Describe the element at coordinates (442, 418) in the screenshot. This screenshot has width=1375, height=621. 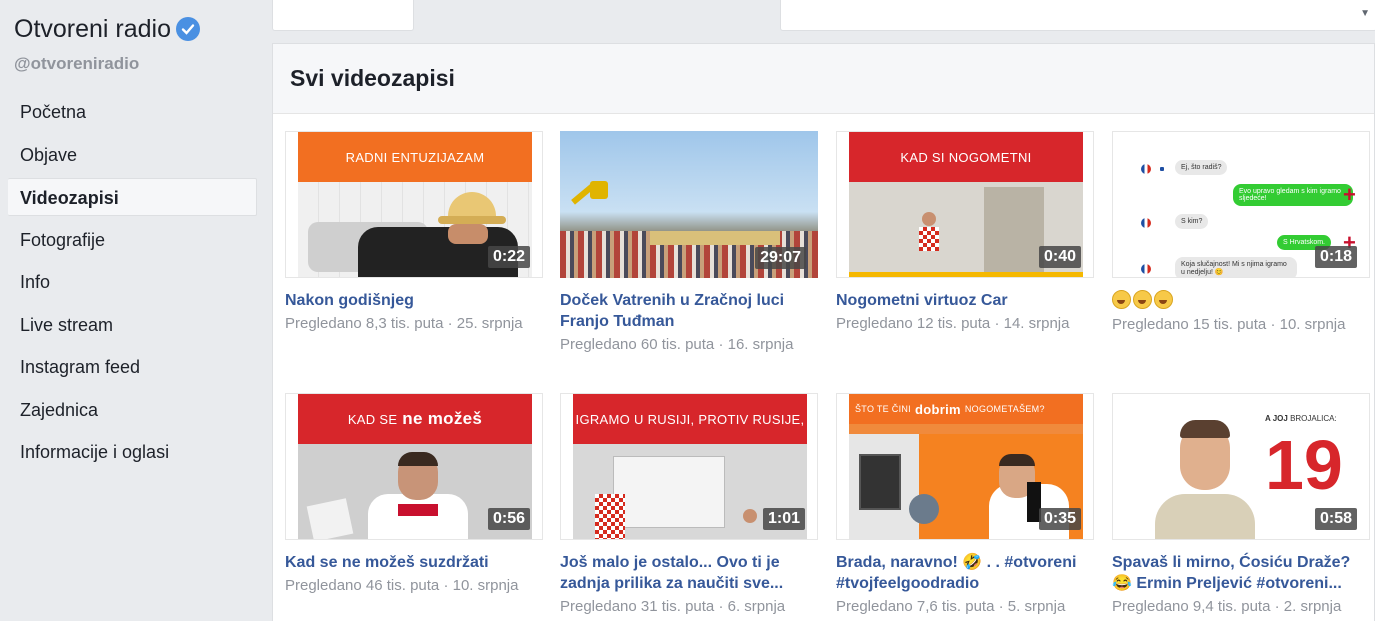
I see `banner-bold-text: ne možeš` at that location.